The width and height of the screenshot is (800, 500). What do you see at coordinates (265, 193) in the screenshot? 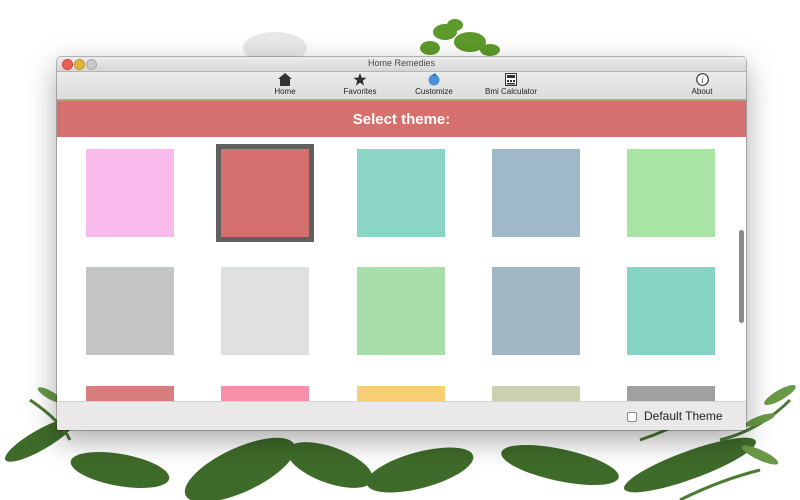
I see `theme-swatch-2-selected` at bounding box center [265, 193].